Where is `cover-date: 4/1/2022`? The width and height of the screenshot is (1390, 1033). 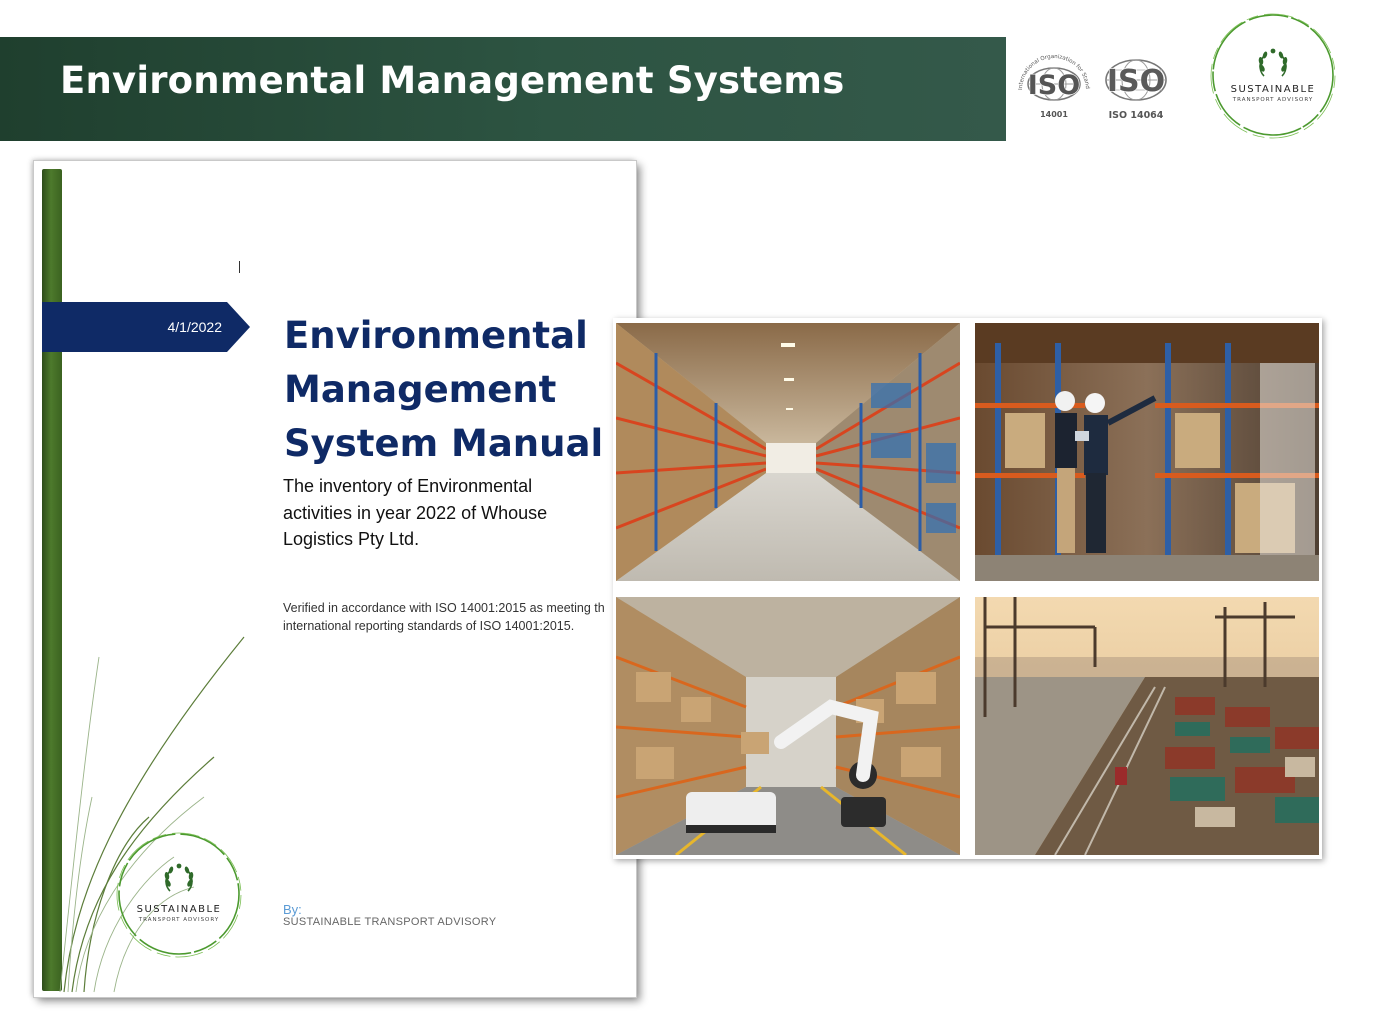
cover-date: 4/1/2022 is located at coordinates (195, 327).